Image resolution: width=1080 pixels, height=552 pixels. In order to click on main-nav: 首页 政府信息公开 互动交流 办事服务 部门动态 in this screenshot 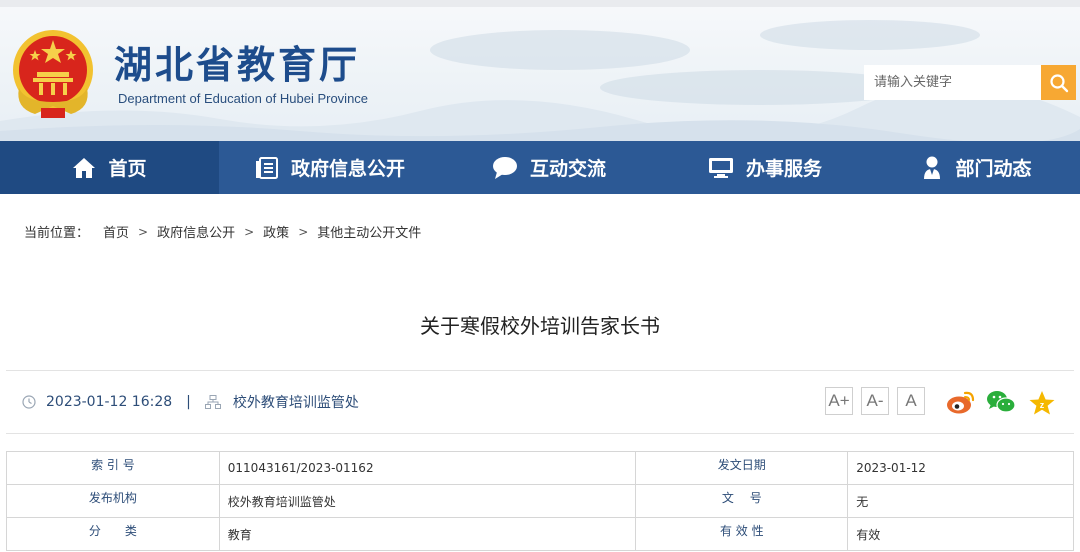, I will do `click(540, 167)`.